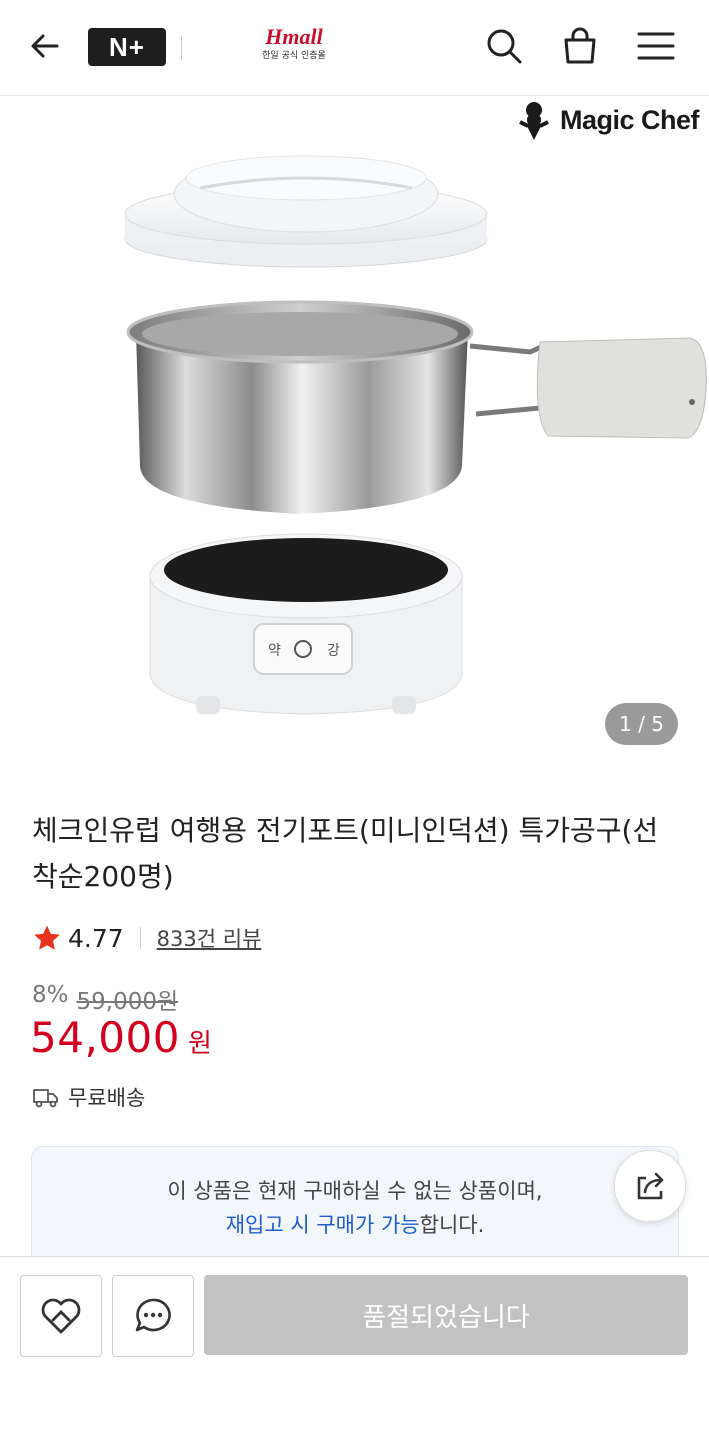 This screenshot has width=709, height=1441. What do you see at coordinates (333, 651) in the screenshot?
I see `svg-text: 강` at bounding box center [333, 651].